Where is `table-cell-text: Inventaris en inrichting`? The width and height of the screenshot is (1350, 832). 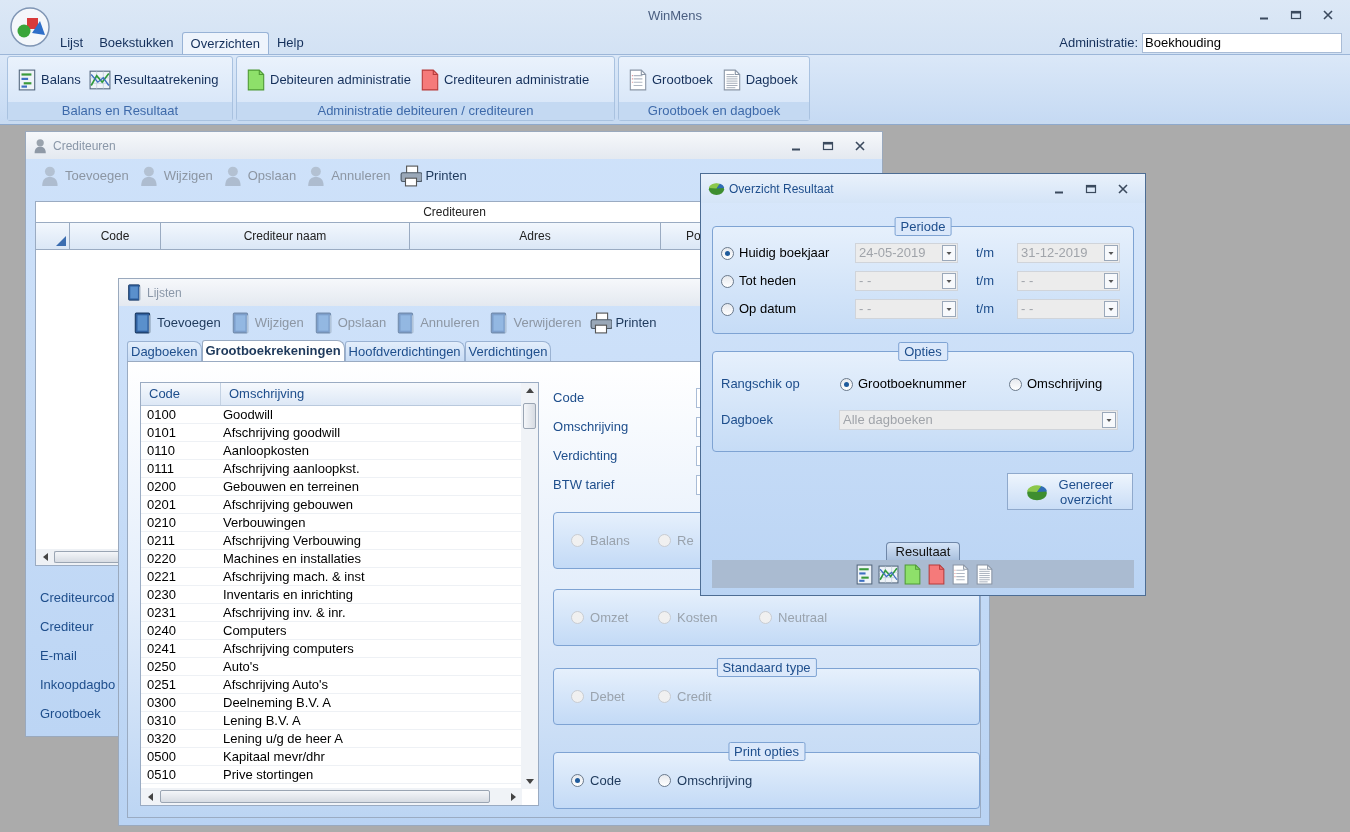
table-cell-text: Inventaris en inrichting is located at coordinates (288, 594).